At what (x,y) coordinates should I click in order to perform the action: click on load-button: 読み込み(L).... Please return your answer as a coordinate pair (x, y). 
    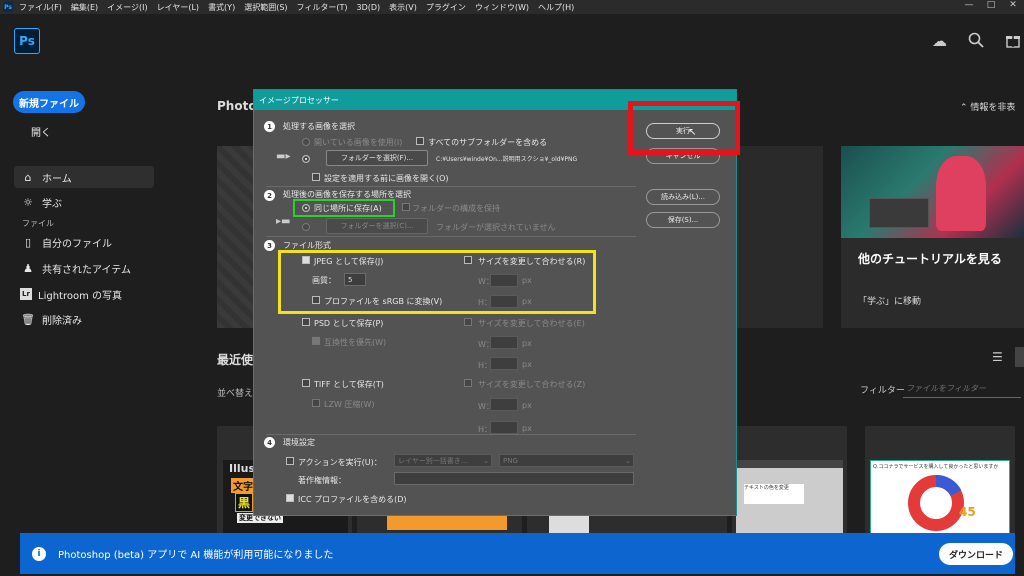
    Looking at the image, I should click on (683, 197).